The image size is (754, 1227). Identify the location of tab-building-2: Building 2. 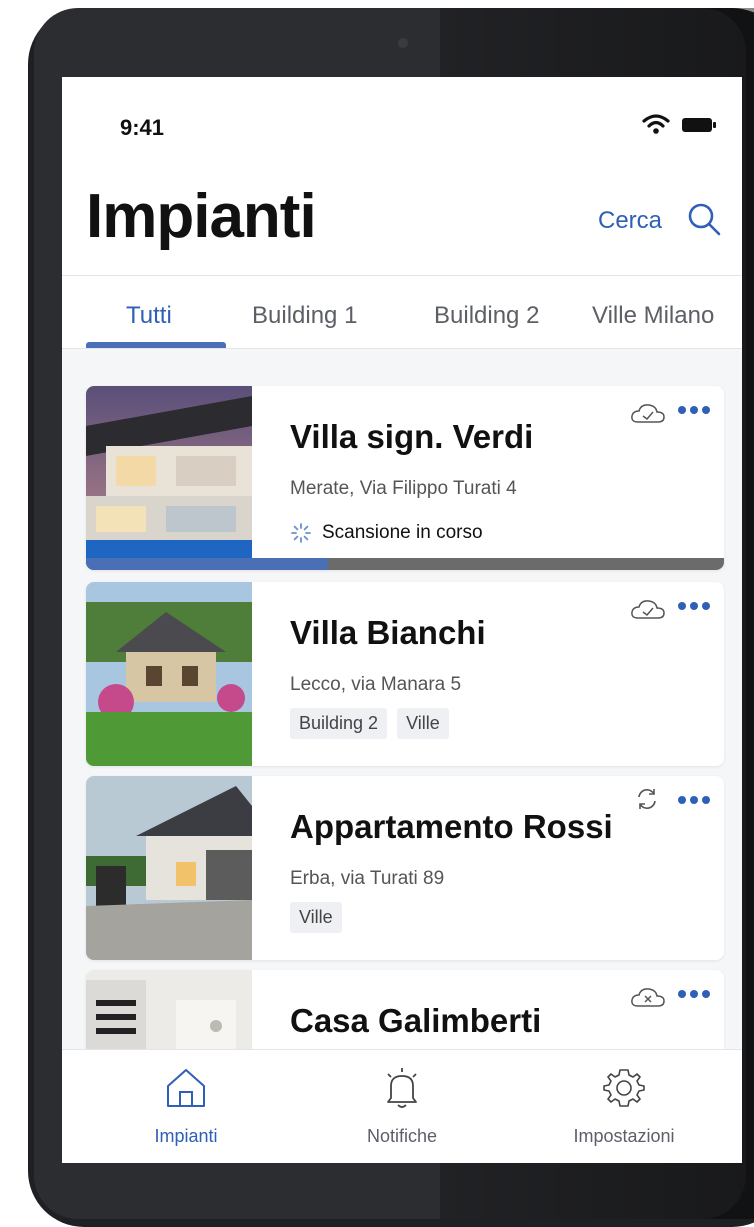
(486, 316).